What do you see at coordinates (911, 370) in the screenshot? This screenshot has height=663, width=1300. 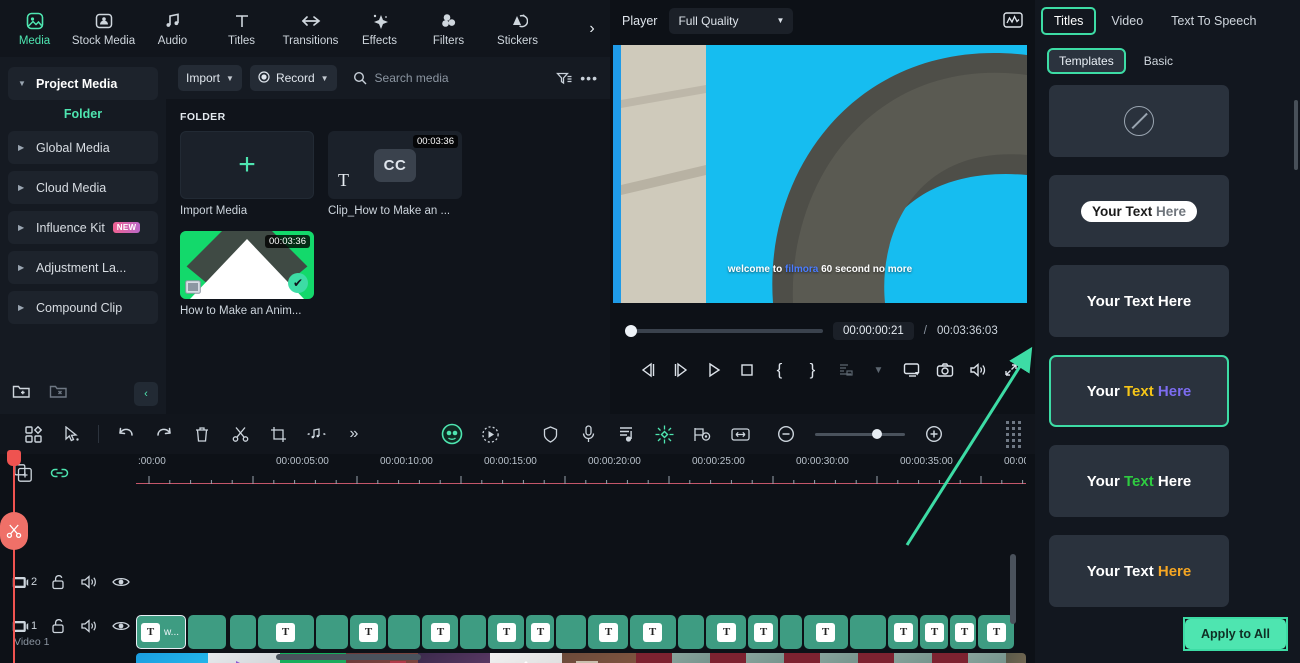 I see `screen-cast-button` at bounding box center [911, 370].